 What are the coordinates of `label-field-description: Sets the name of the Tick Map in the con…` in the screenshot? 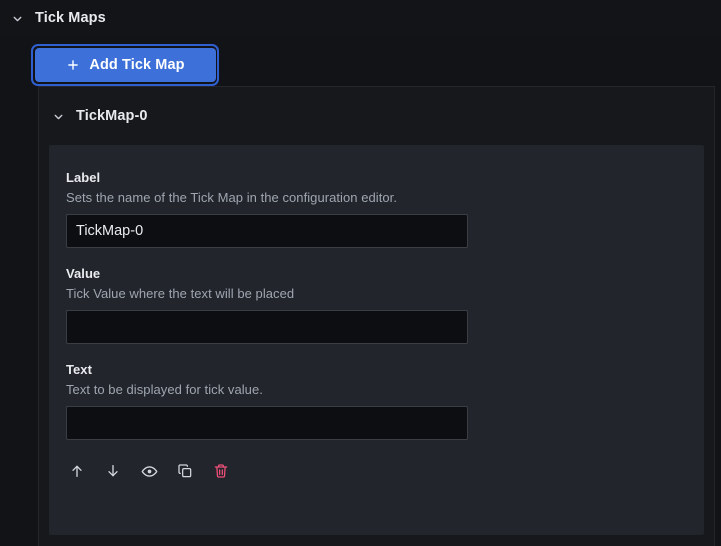 It's located at (231, 197).